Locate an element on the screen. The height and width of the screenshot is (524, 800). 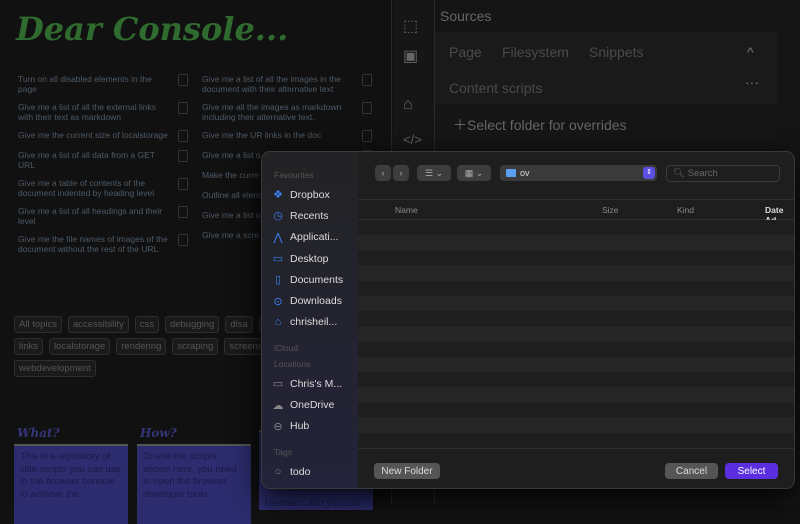
sidebar-item: ☁ OneDrive is located at coordinates (310, 404).